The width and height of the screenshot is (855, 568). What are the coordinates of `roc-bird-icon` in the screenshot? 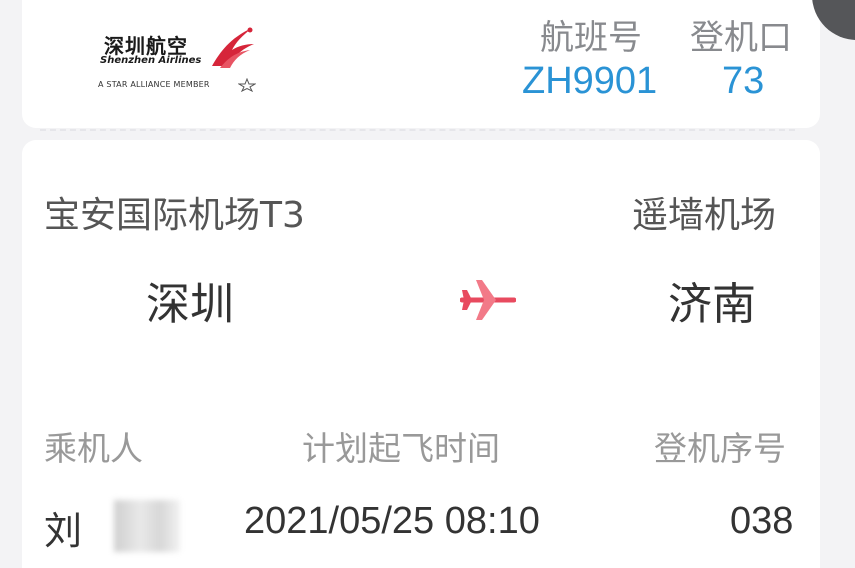 It's located at (233, 47).